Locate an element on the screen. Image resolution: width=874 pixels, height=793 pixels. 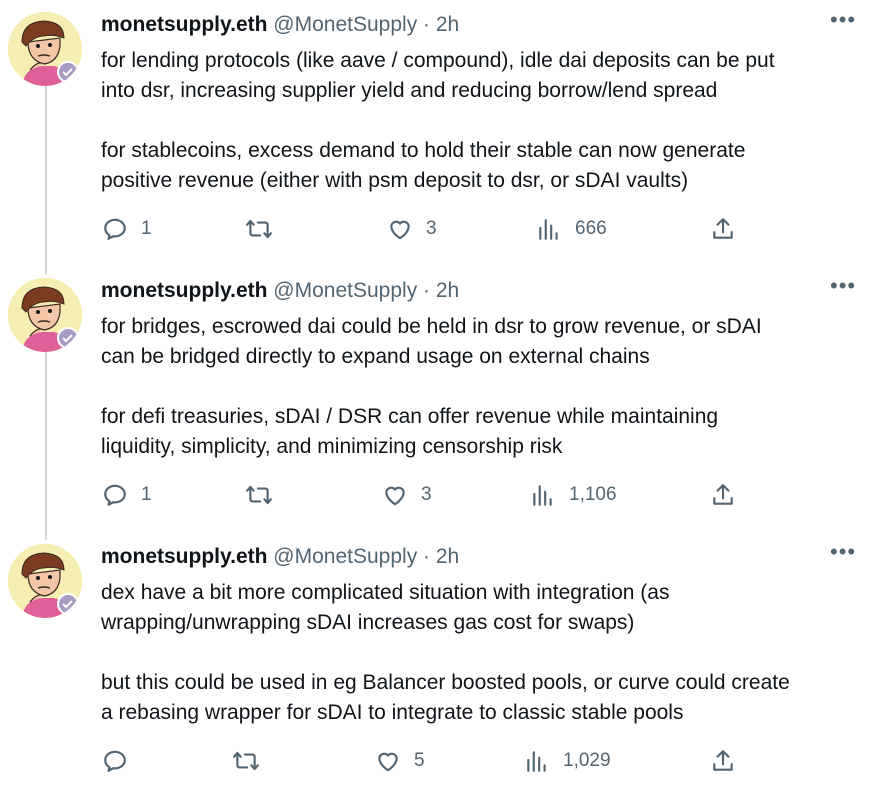
tweet-actions: 5 1,029 is located at coordinates (431, 761).